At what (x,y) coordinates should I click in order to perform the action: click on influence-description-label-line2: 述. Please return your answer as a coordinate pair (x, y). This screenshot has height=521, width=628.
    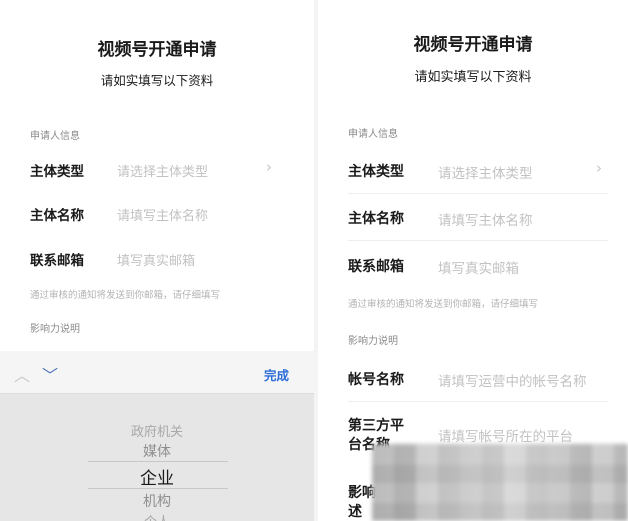
    Looking at the image, I should click on (355, 512).